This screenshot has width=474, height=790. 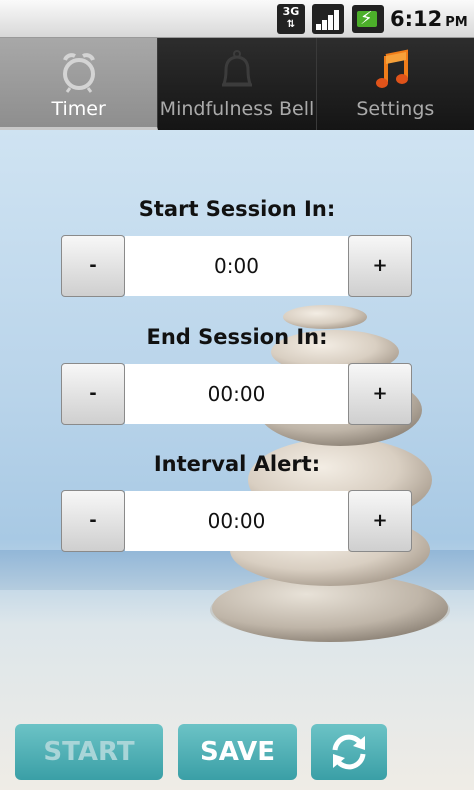 I want to click on tab-settings-label: Settings, so click(x=395, y=109).